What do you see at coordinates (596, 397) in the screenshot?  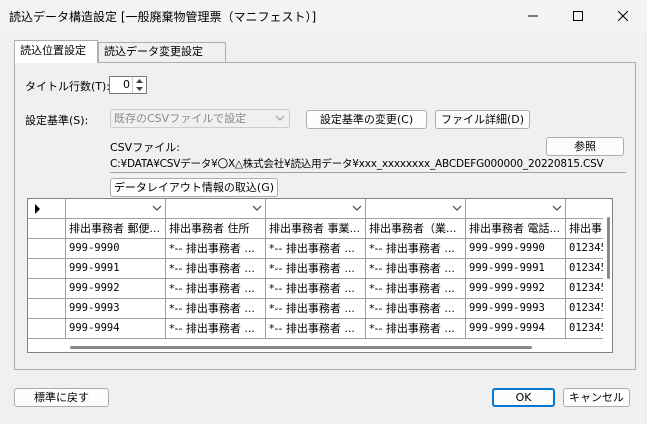 I see `cancel-button: キャンセル` at bounding box center [596, 397].